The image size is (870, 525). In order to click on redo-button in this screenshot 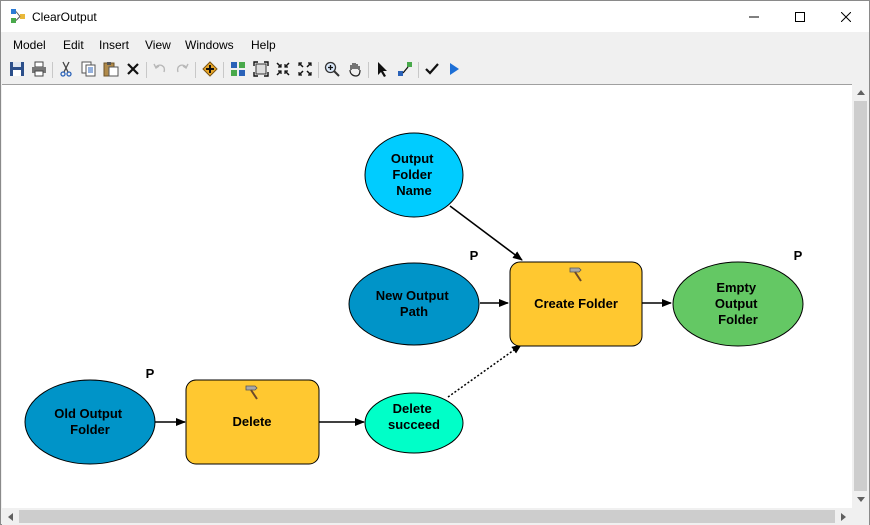, I will do `click(182, 69)`.